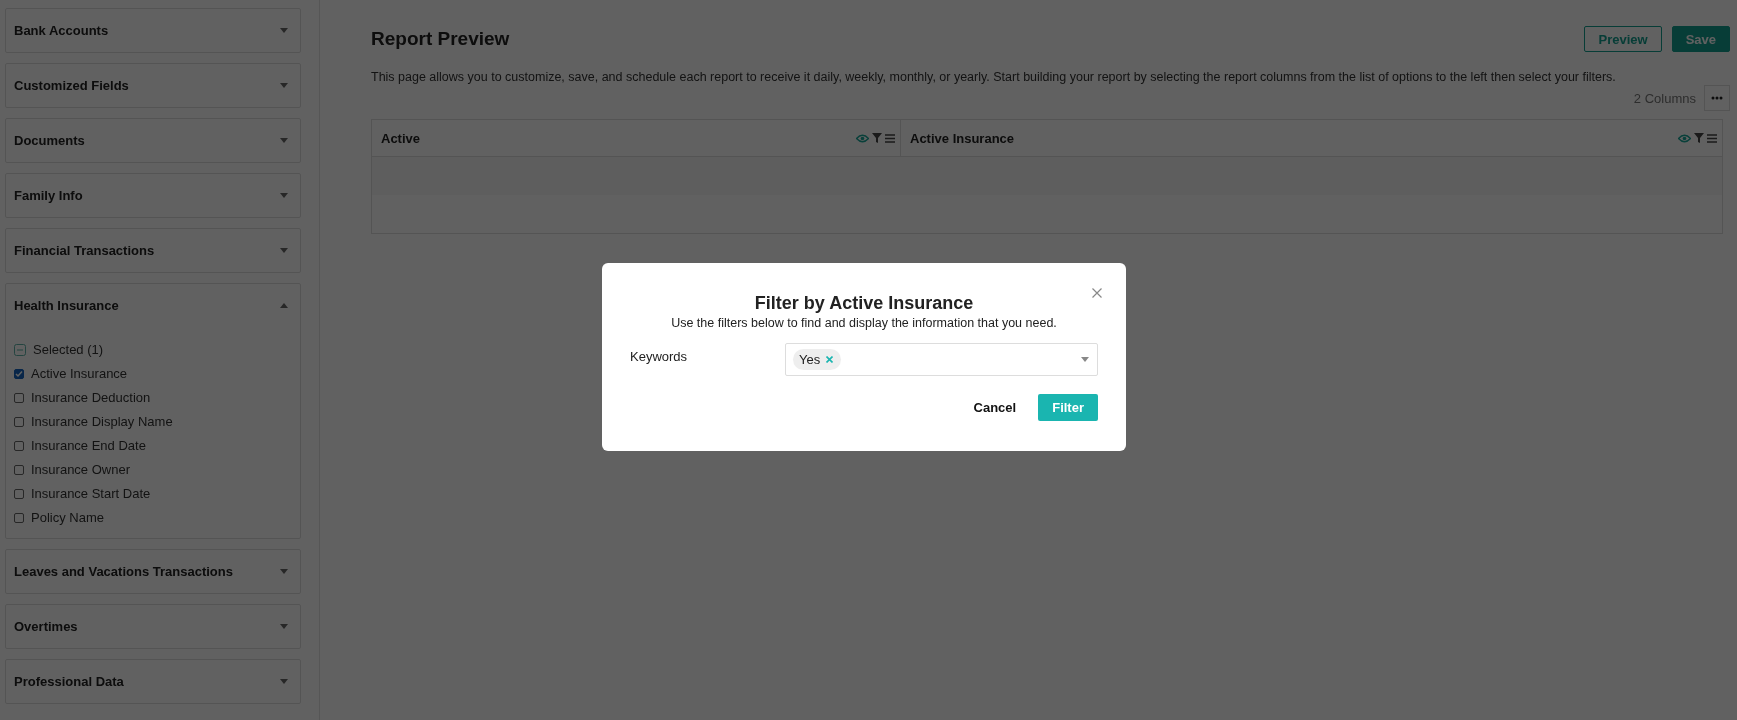 This screenshot has height=720, width=1737. What do you see at coordinates (994, 77) in the screenshot?
I see `page-description: This page allows you to customize, save, and schedule each report to receive it daily, weekly, monthly, or yearly. Start building your report by selecting the report columns from the list of options to the left then select your filters.` at bounding box center [994, 77].